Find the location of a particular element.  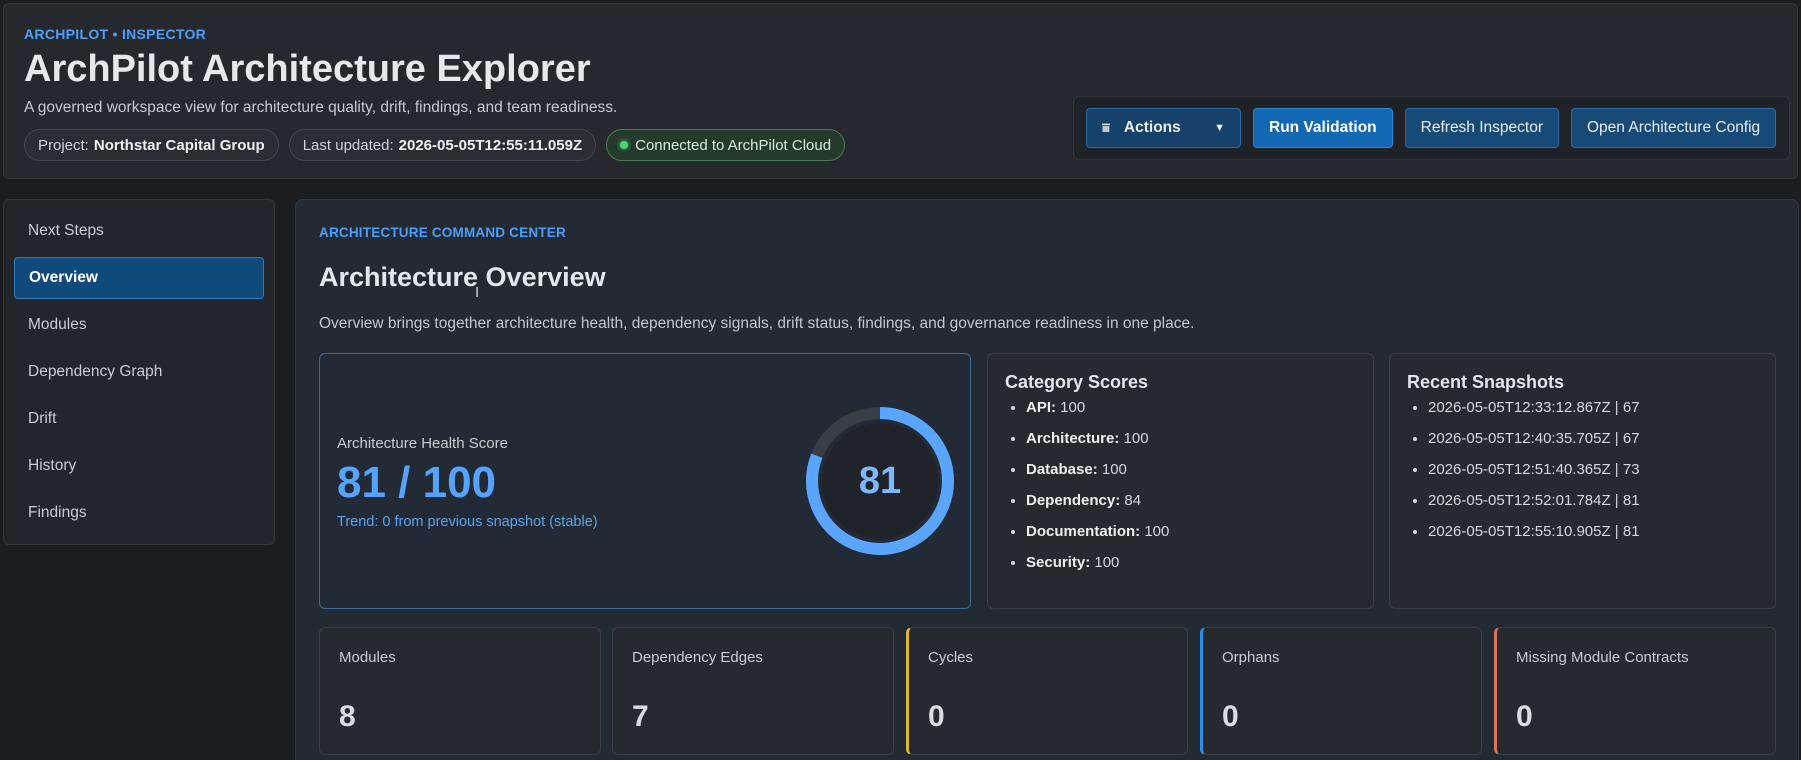

actions-label: Actions is located at coordinates (1152, 127).